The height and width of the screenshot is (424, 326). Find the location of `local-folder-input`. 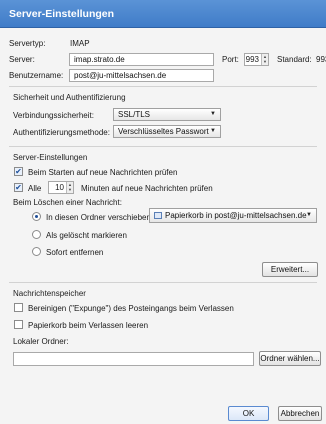

local-folder-input is located at coordinates (133, 359).